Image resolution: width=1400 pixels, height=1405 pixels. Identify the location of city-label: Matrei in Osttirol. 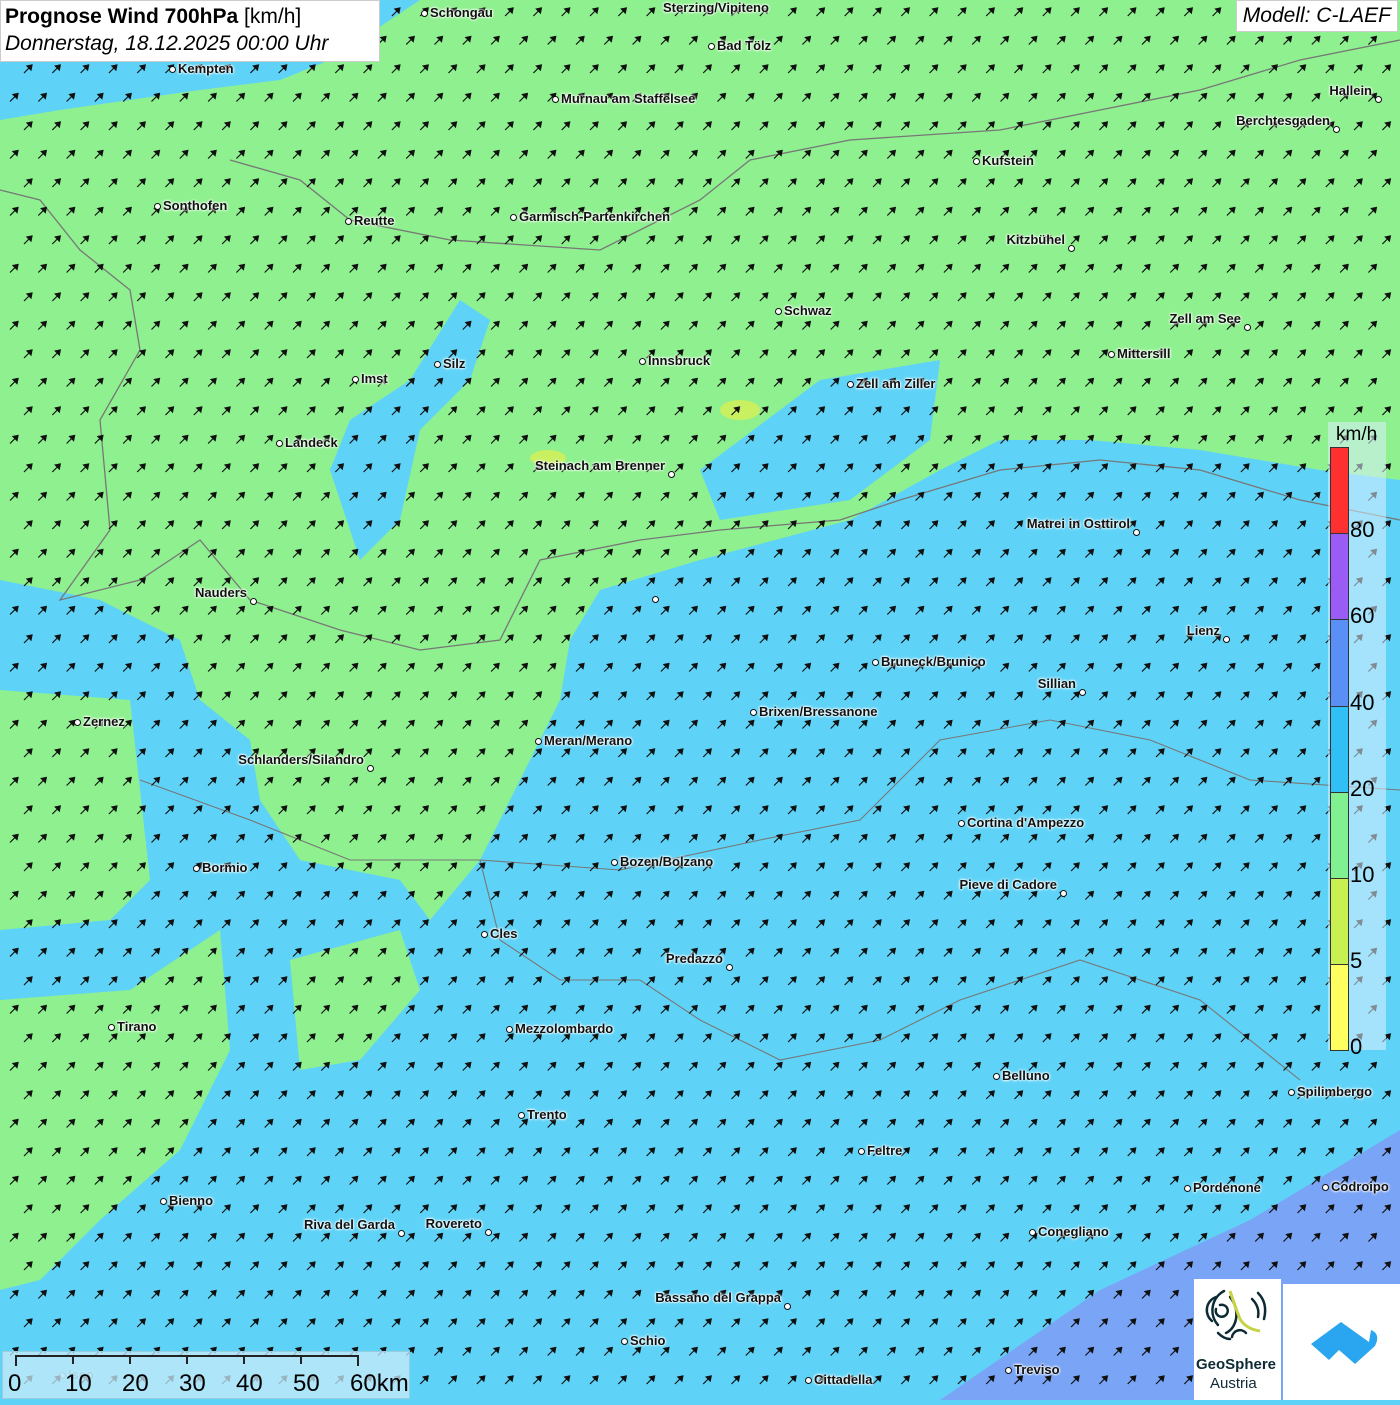
(1078, 523).